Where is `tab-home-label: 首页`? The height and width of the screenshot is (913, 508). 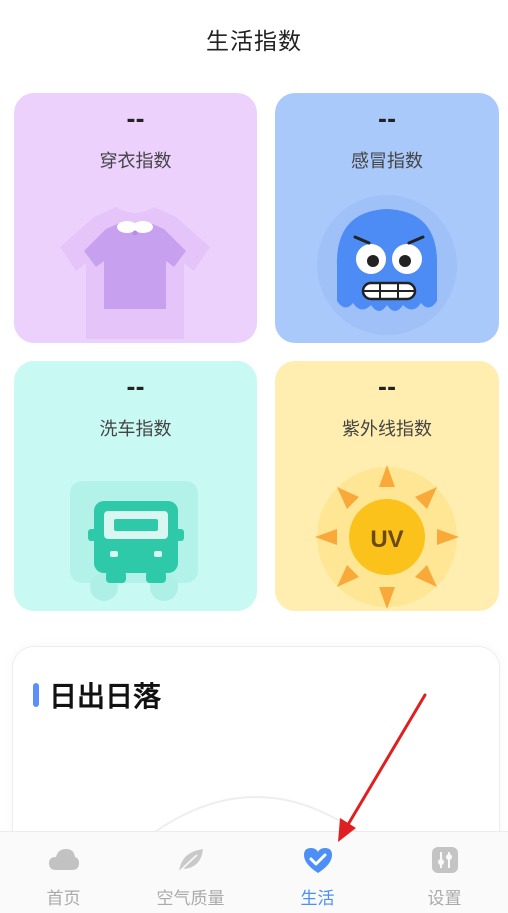 tab-home-label: 首页 is located at coordinates (63, 899).